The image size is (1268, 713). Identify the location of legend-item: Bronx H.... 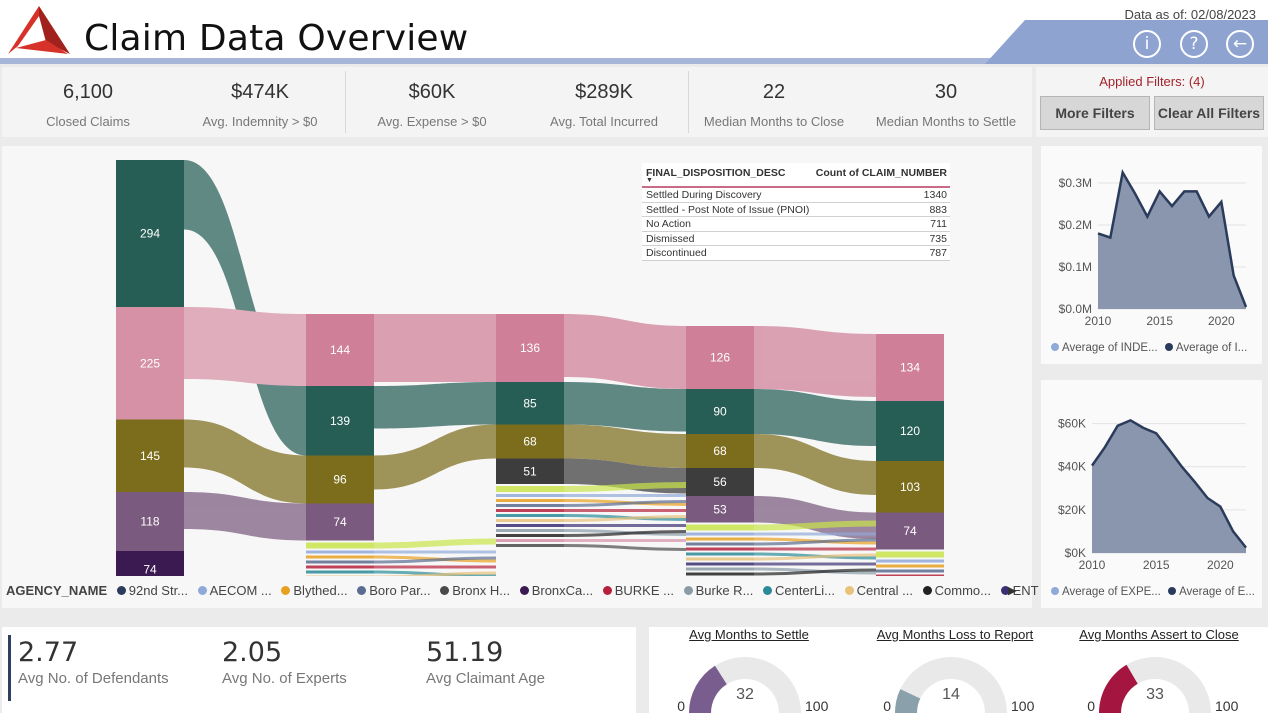
(475, 590).